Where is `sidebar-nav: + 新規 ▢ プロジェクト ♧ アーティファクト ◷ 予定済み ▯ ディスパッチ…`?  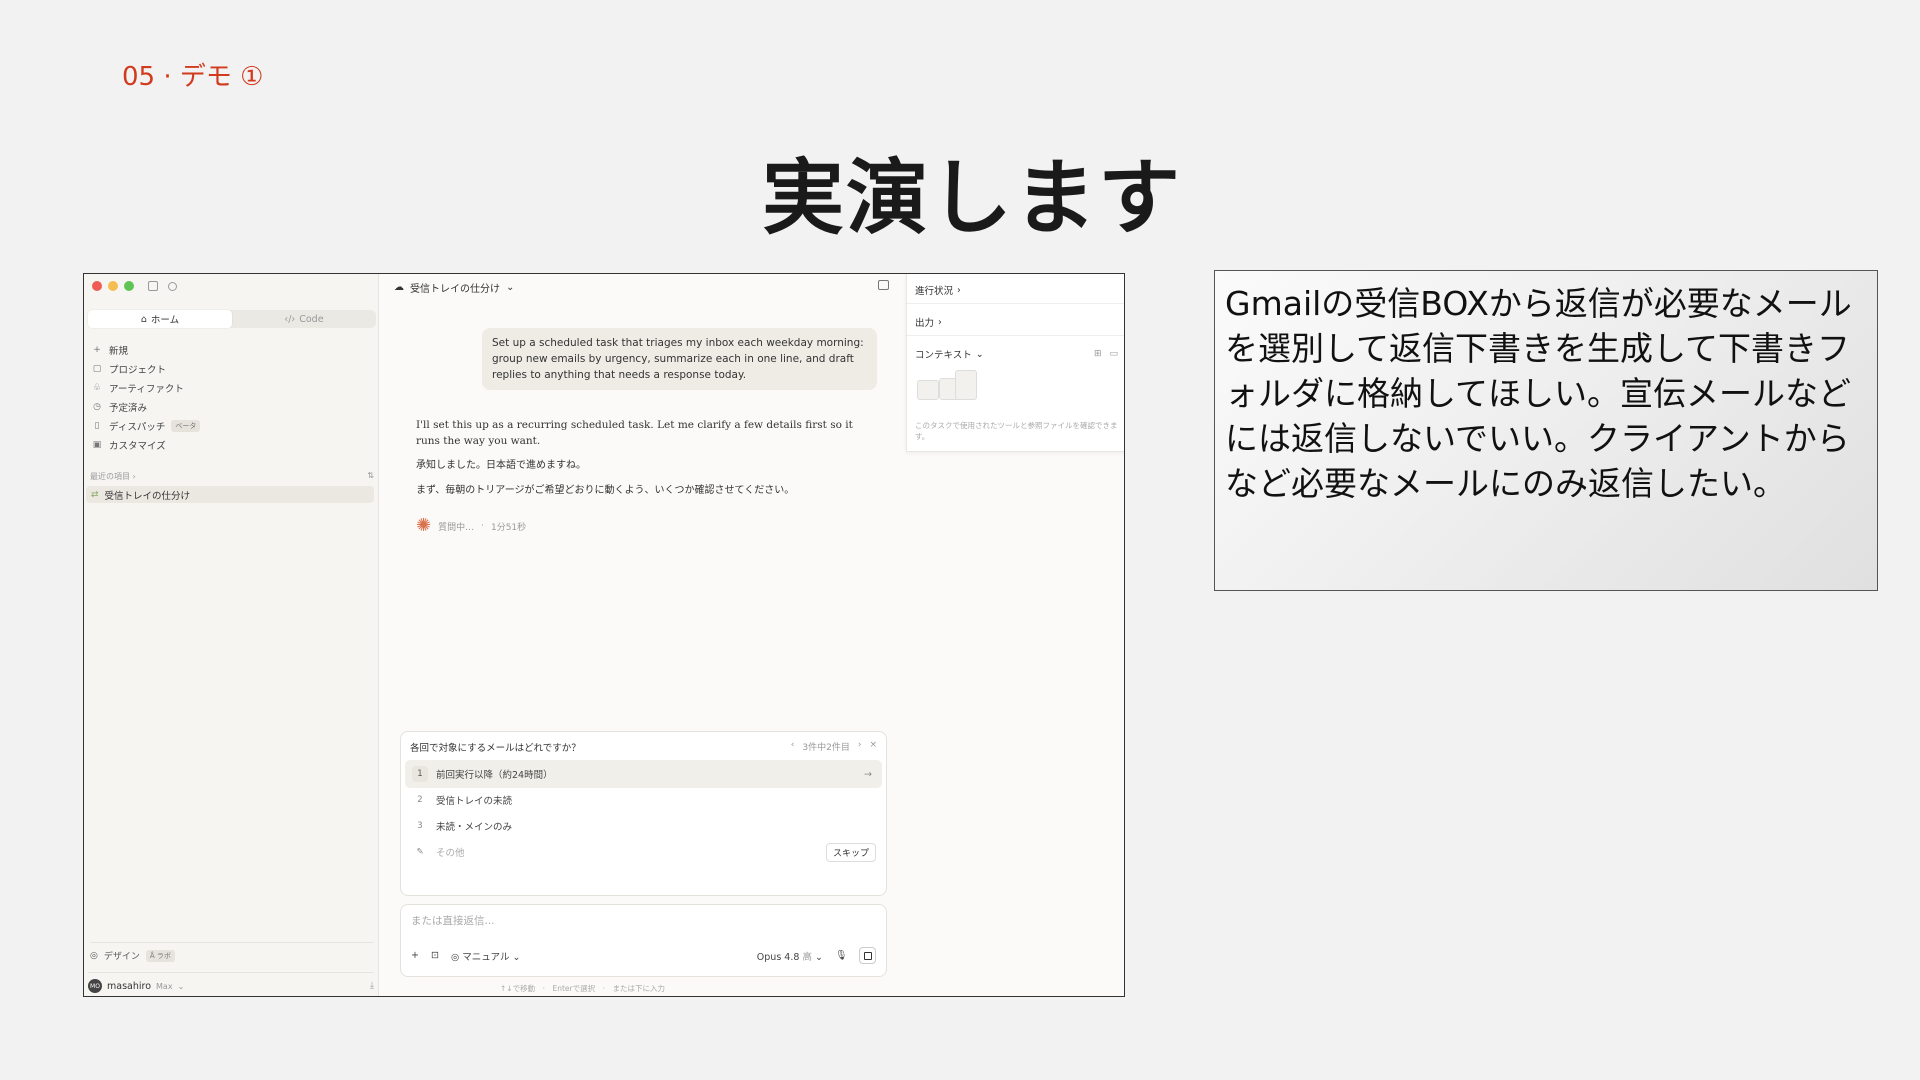
sidebar-nav: + 新規 ▢ プロジェクト ♧ アーティファクト ◷ 予定済み ▯ ディスパッチ… is located at coordinates (232, 397).